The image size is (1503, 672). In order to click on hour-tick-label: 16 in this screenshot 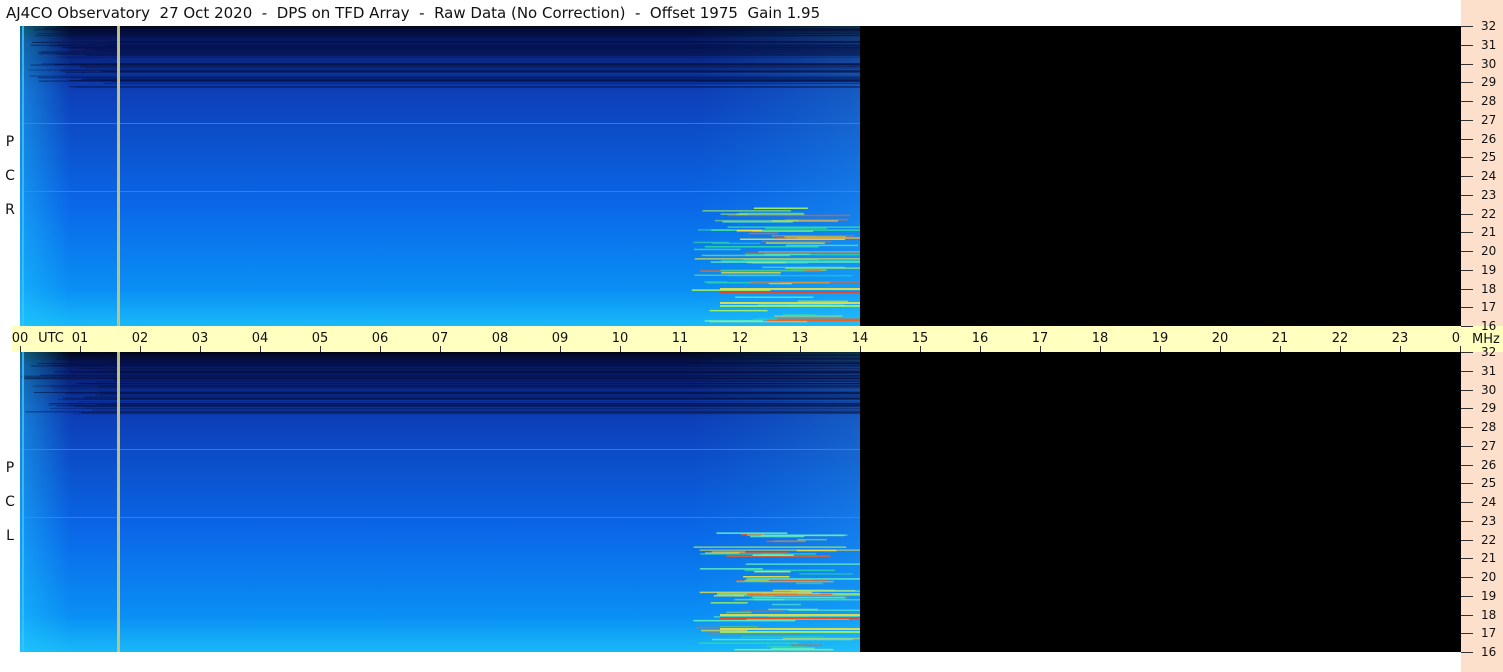, I will do `click(980, 338)`.